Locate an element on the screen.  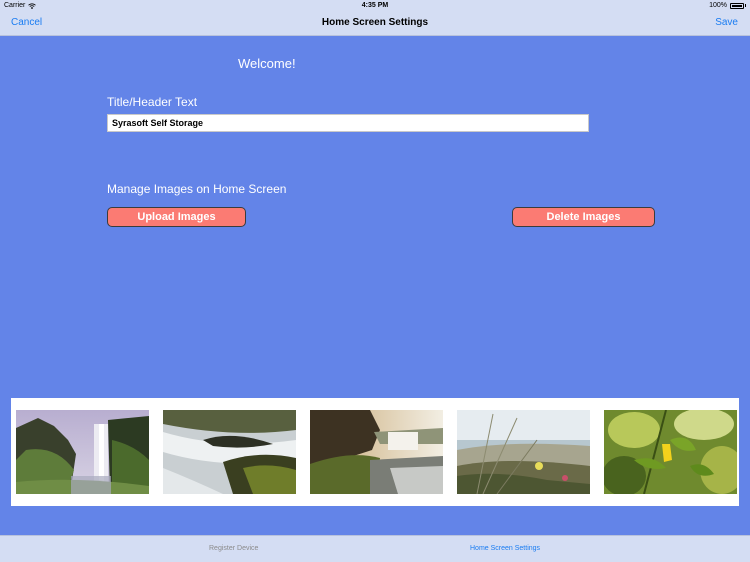
title-header-input is located at coordinates (348, 123).